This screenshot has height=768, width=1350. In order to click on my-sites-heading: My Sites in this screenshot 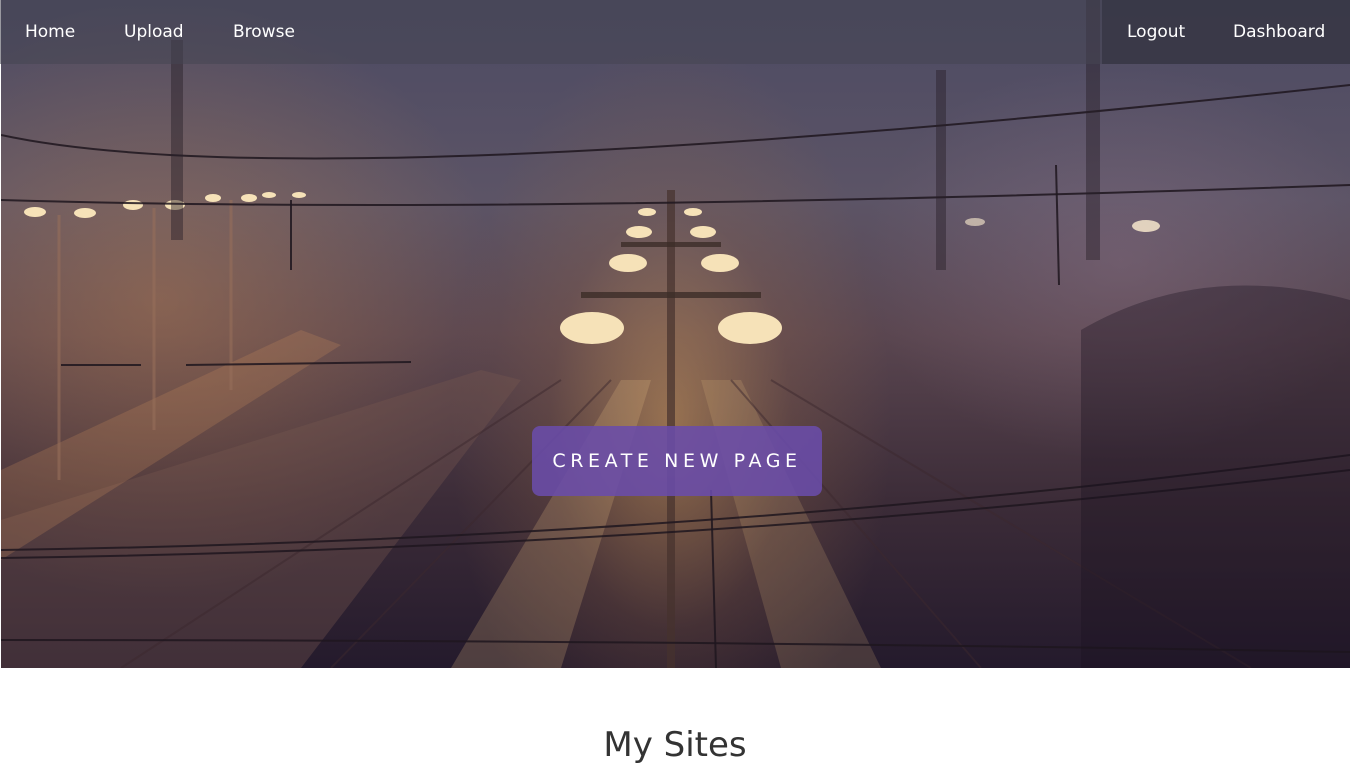, I will do `click(675, 745)`.